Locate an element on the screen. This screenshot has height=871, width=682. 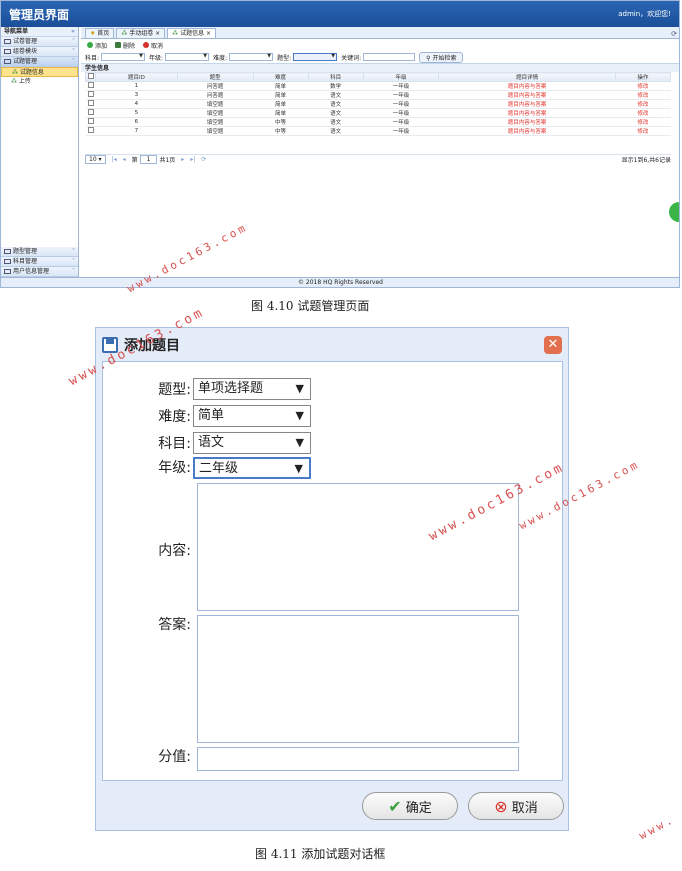
grade-select: 二年级 ▼ is located at coordinates (252, 468).